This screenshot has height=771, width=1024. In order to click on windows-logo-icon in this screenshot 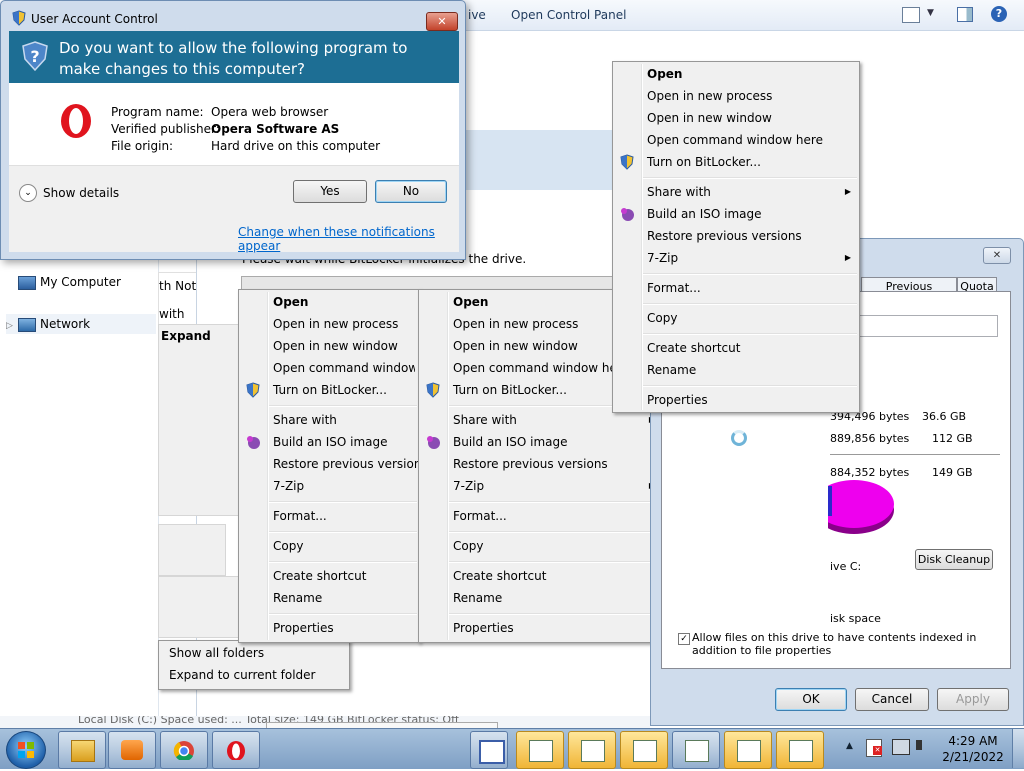, I will do `click(26, 750)`.